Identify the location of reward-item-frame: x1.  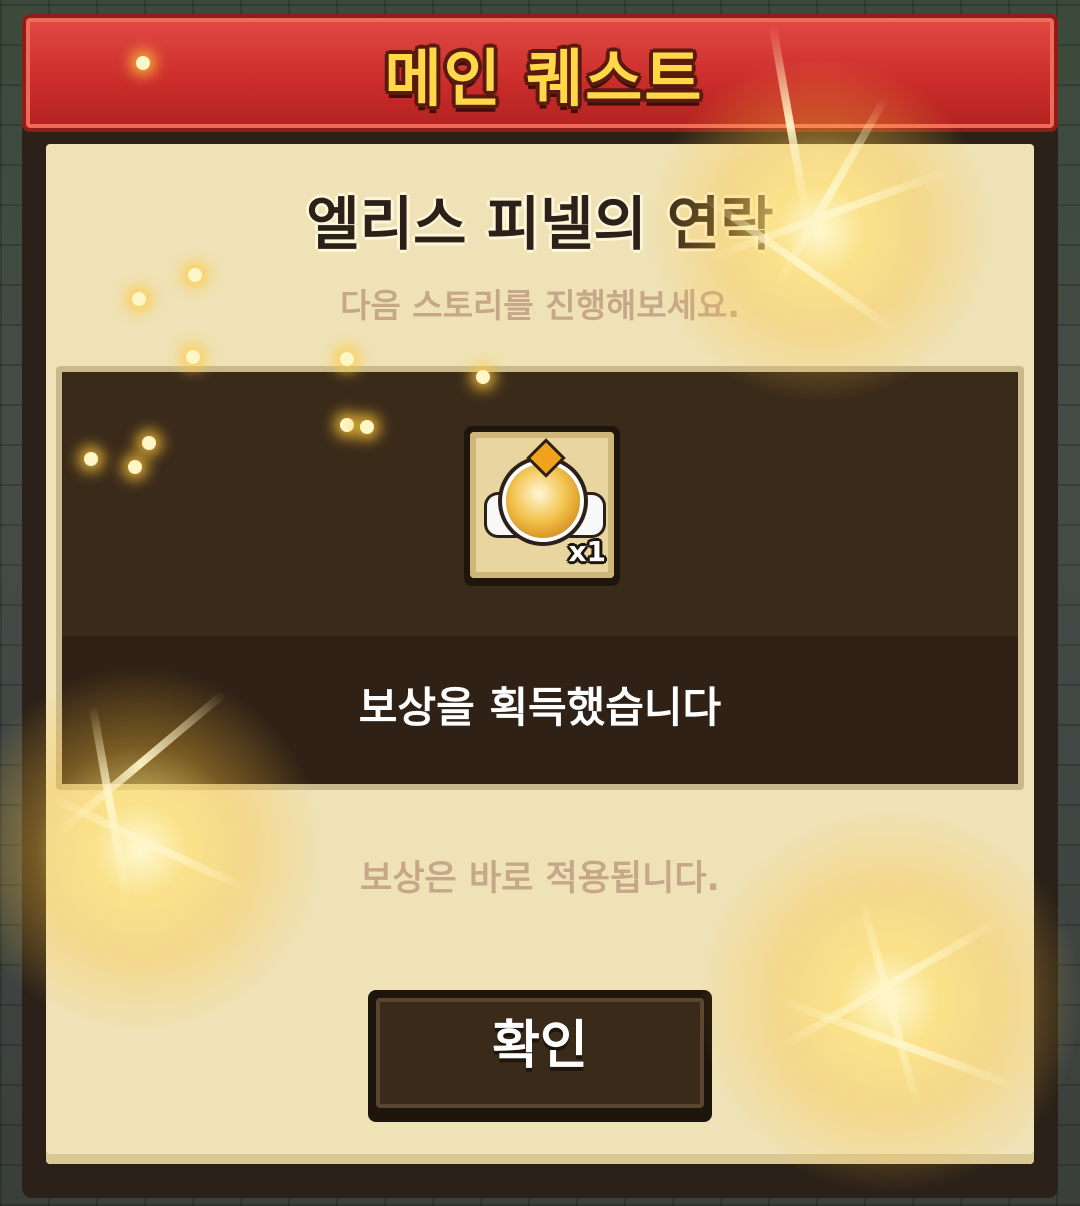
(542, 505).